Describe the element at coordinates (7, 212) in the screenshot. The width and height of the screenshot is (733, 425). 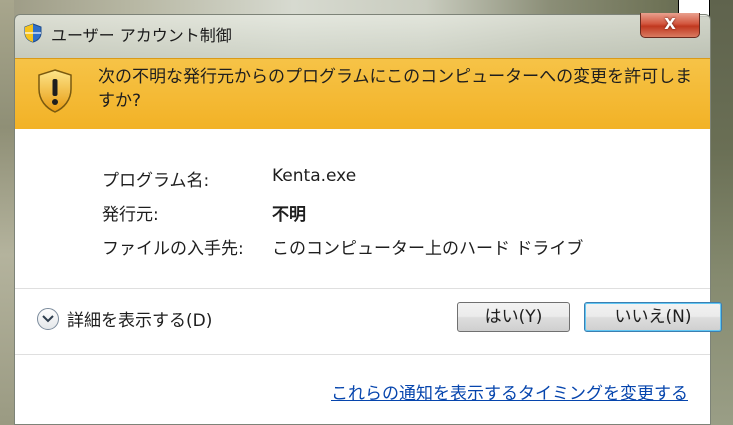
I see `desktop-background-left` at that location.